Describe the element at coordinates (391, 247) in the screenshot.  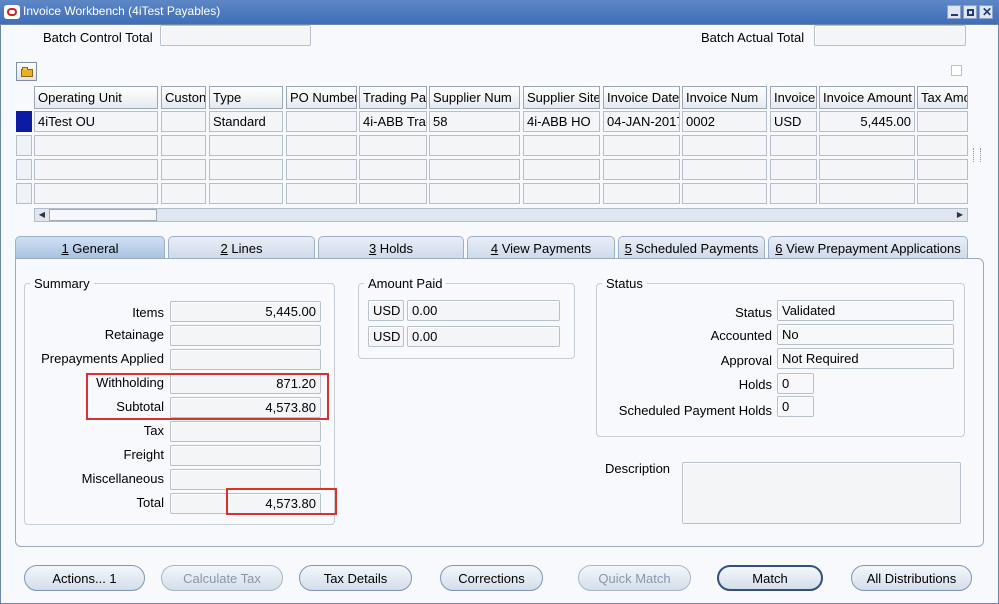
I see `tab-holds: 3 Holds` at that location.